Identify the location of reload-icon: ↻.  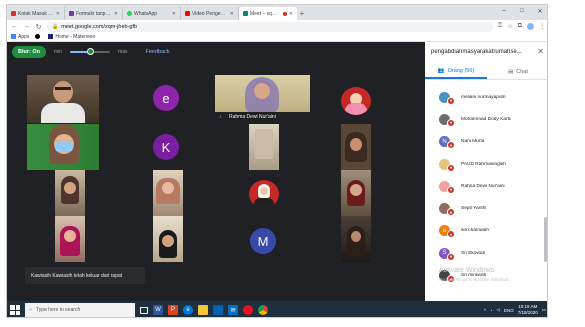
(38, 27).